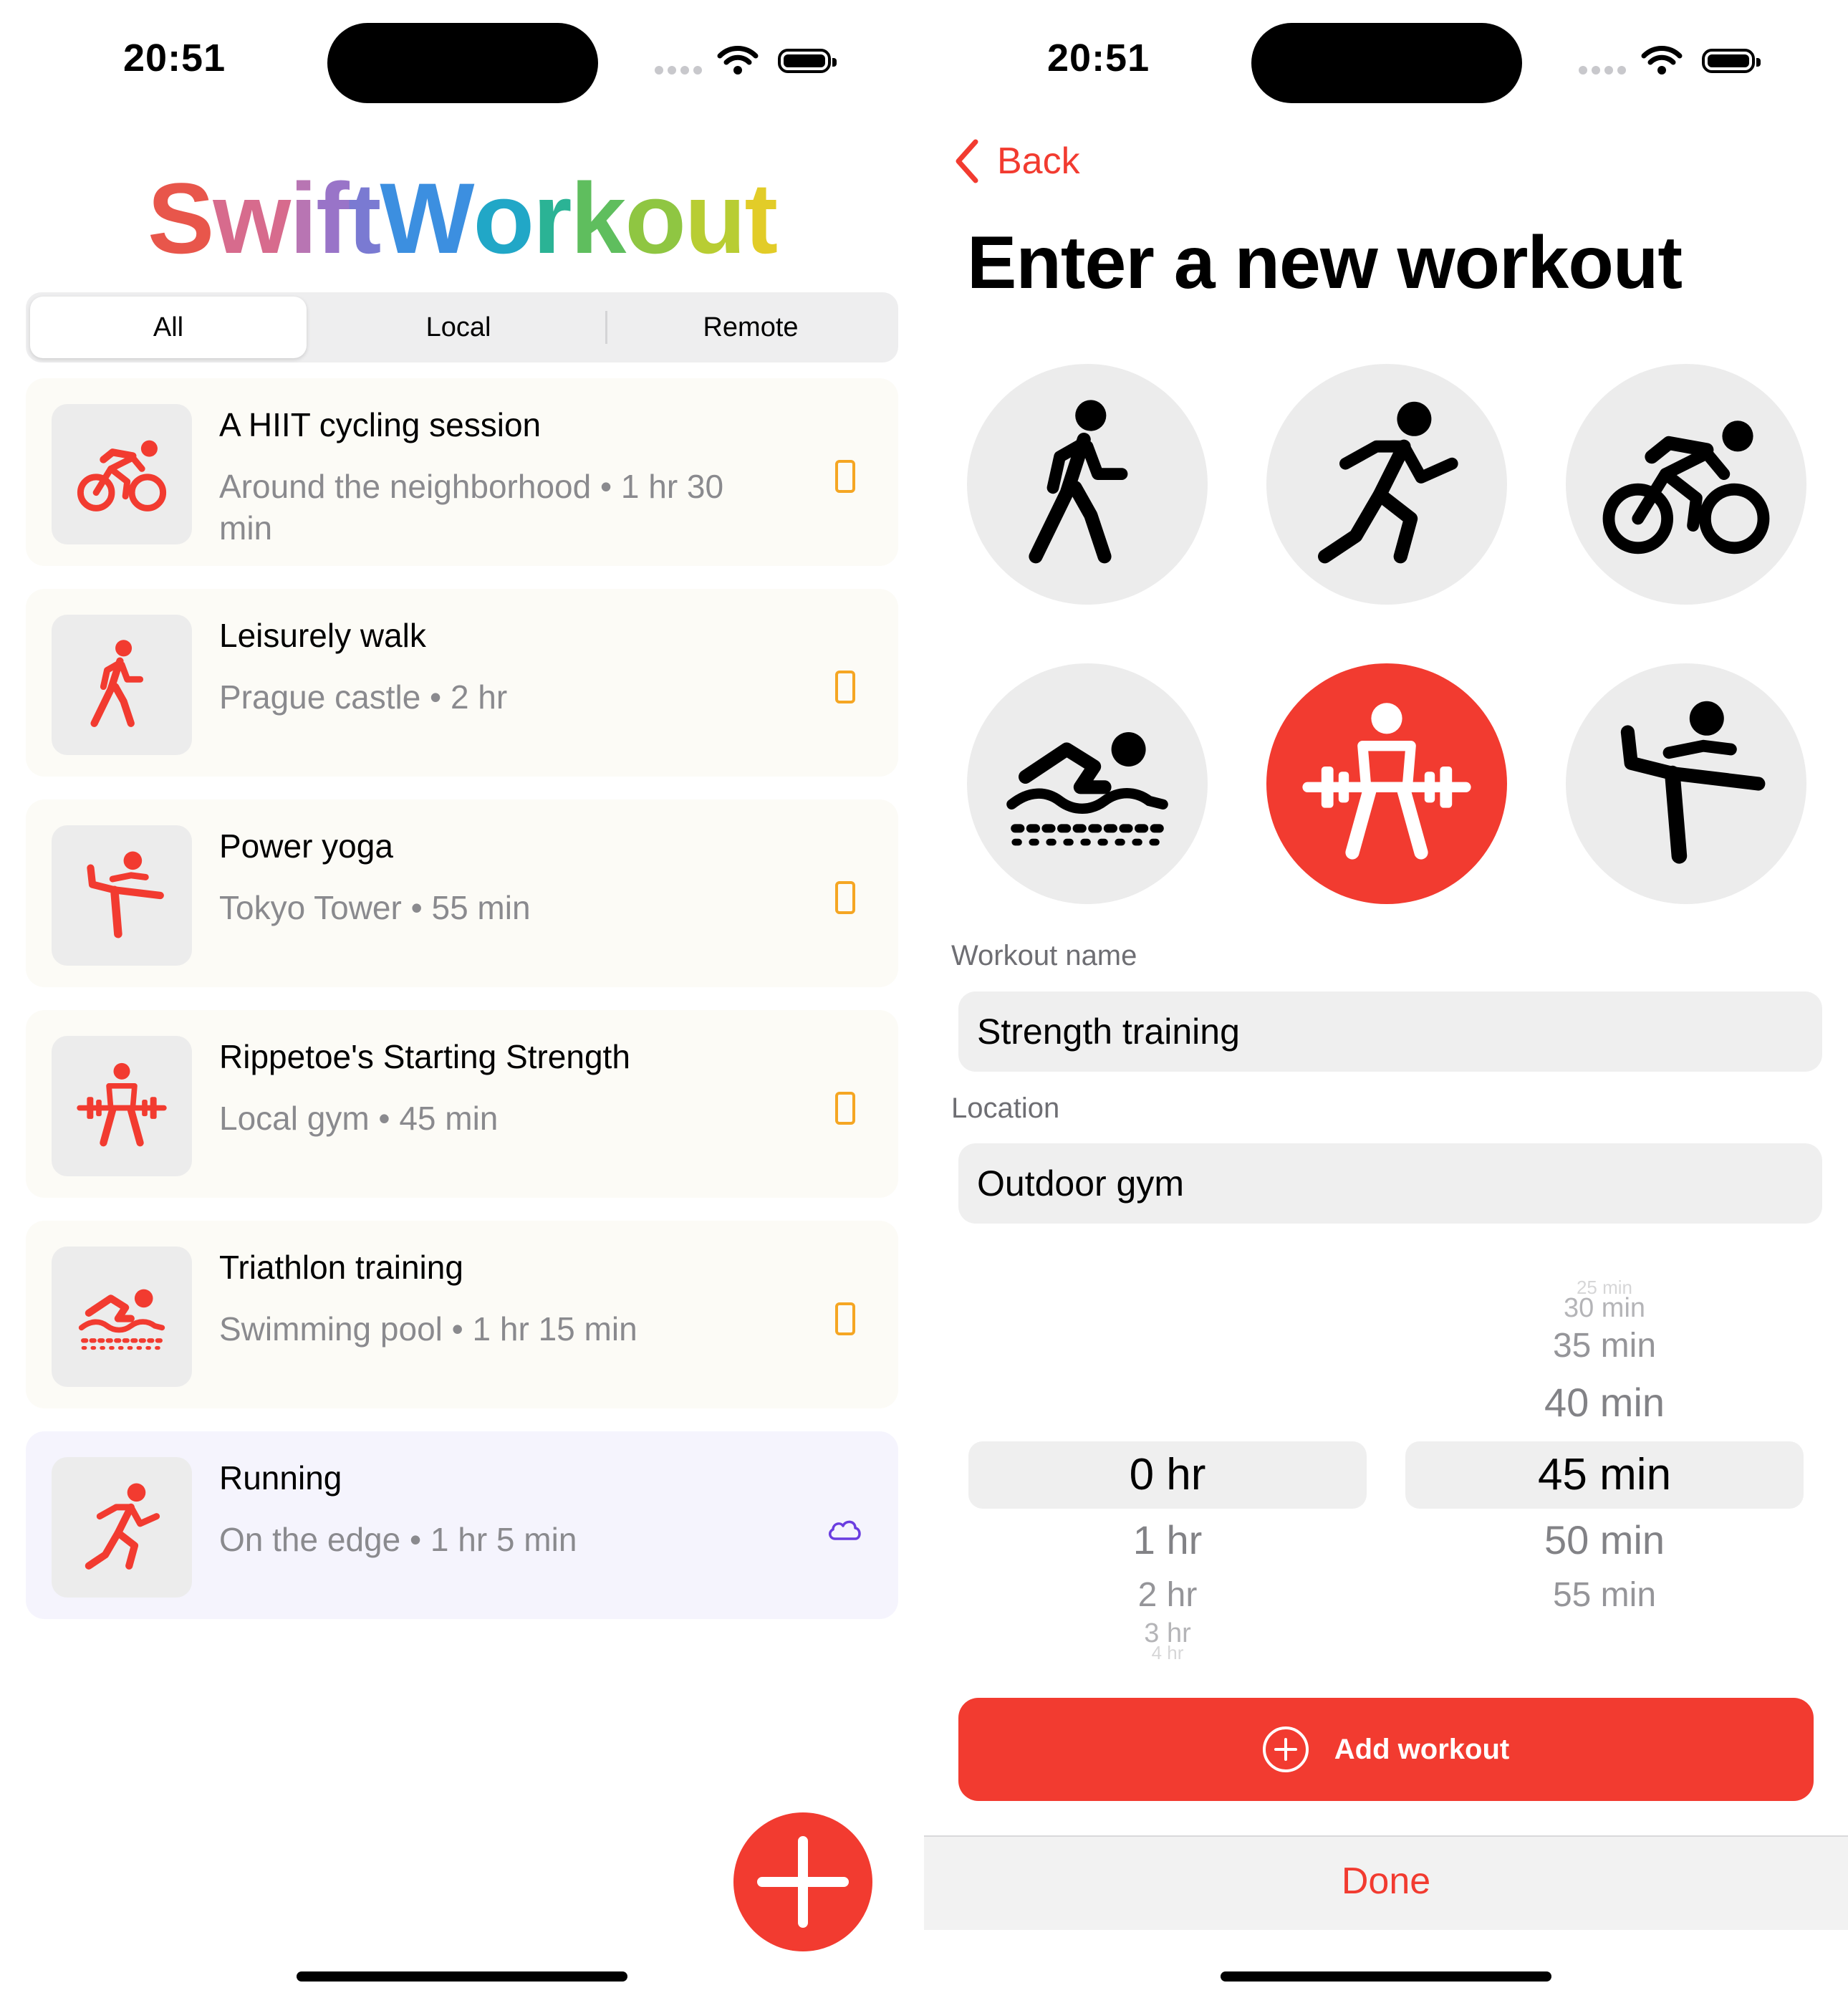 This screenshot has height=2003, width=1848. What do you see at coordinates (1167, 1653) in the screenshot?
I see `picker-option: 4 hr` at bounding box center [1167, 1653].